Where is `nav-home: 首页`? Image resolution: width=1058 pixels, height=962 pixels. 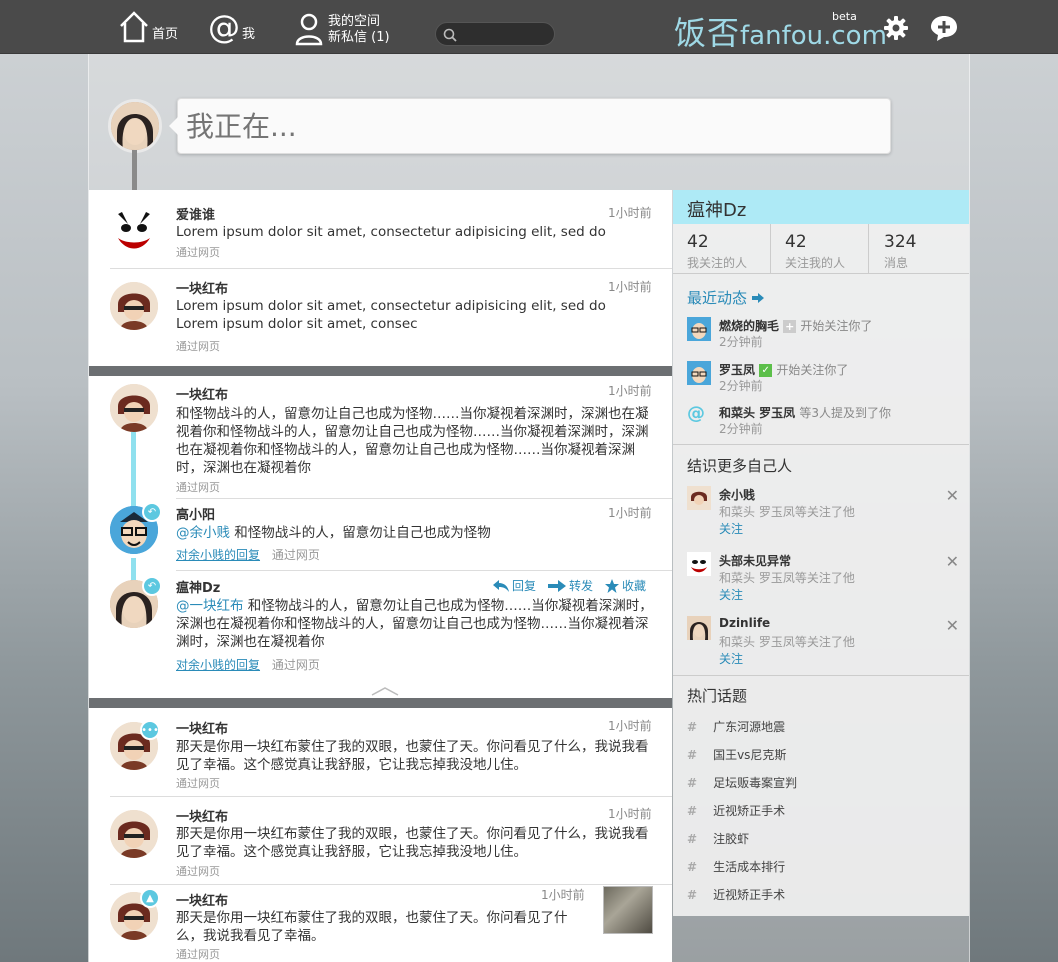 nav-home: 首页 is located at coordinates (148, 27).